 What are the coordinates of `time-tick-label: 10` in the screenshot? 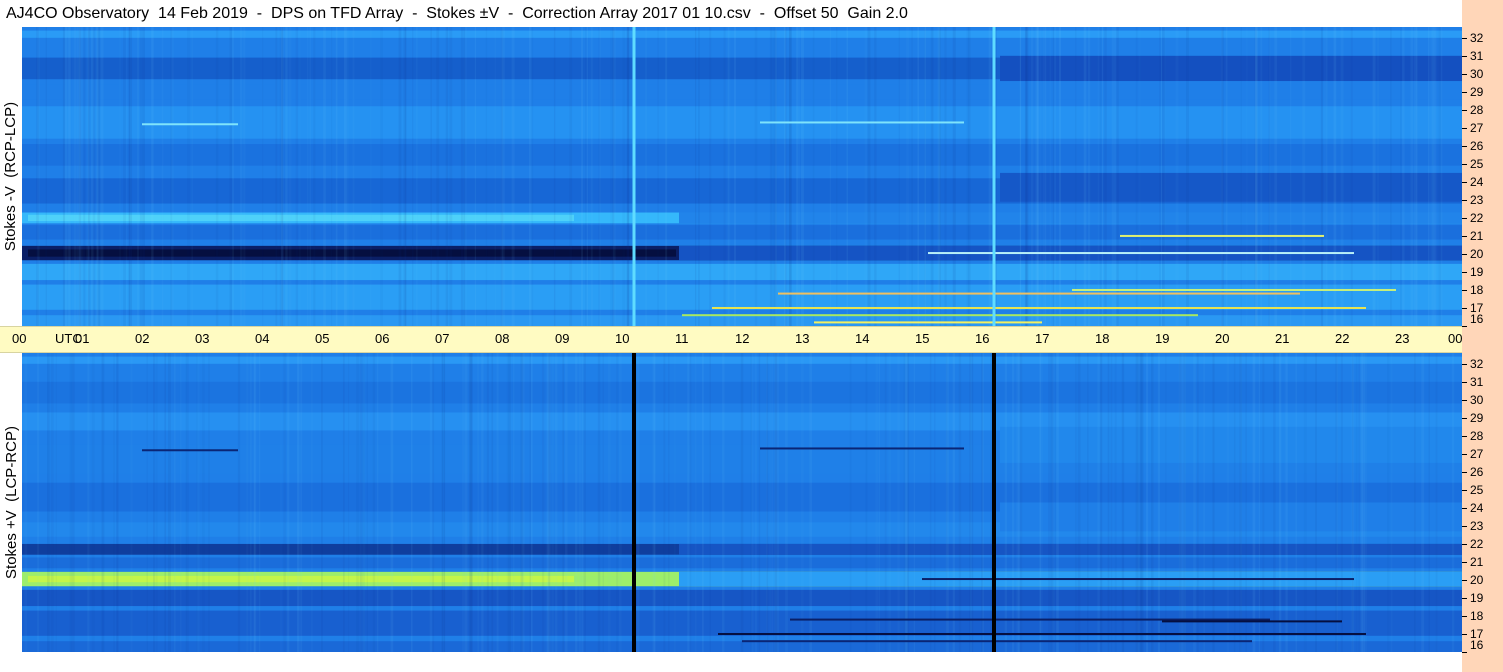 It's located at (622, 338).